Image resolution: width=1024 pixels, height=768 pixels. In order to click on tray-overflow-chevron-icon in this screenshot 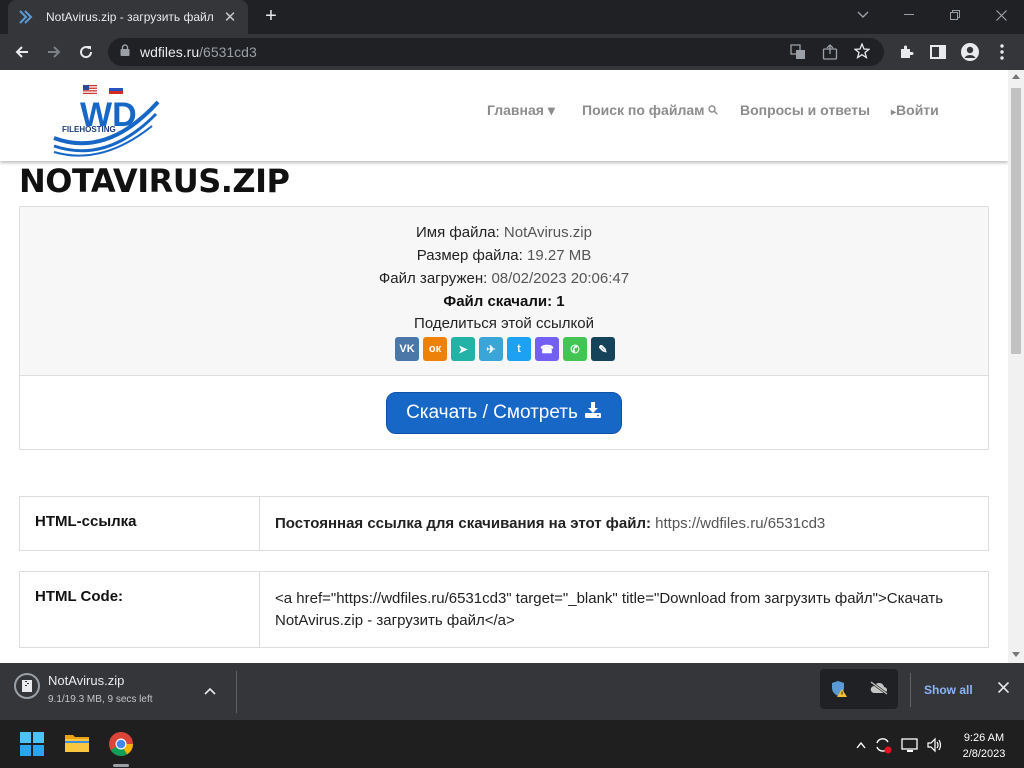, I will do `click(861, 745)`.